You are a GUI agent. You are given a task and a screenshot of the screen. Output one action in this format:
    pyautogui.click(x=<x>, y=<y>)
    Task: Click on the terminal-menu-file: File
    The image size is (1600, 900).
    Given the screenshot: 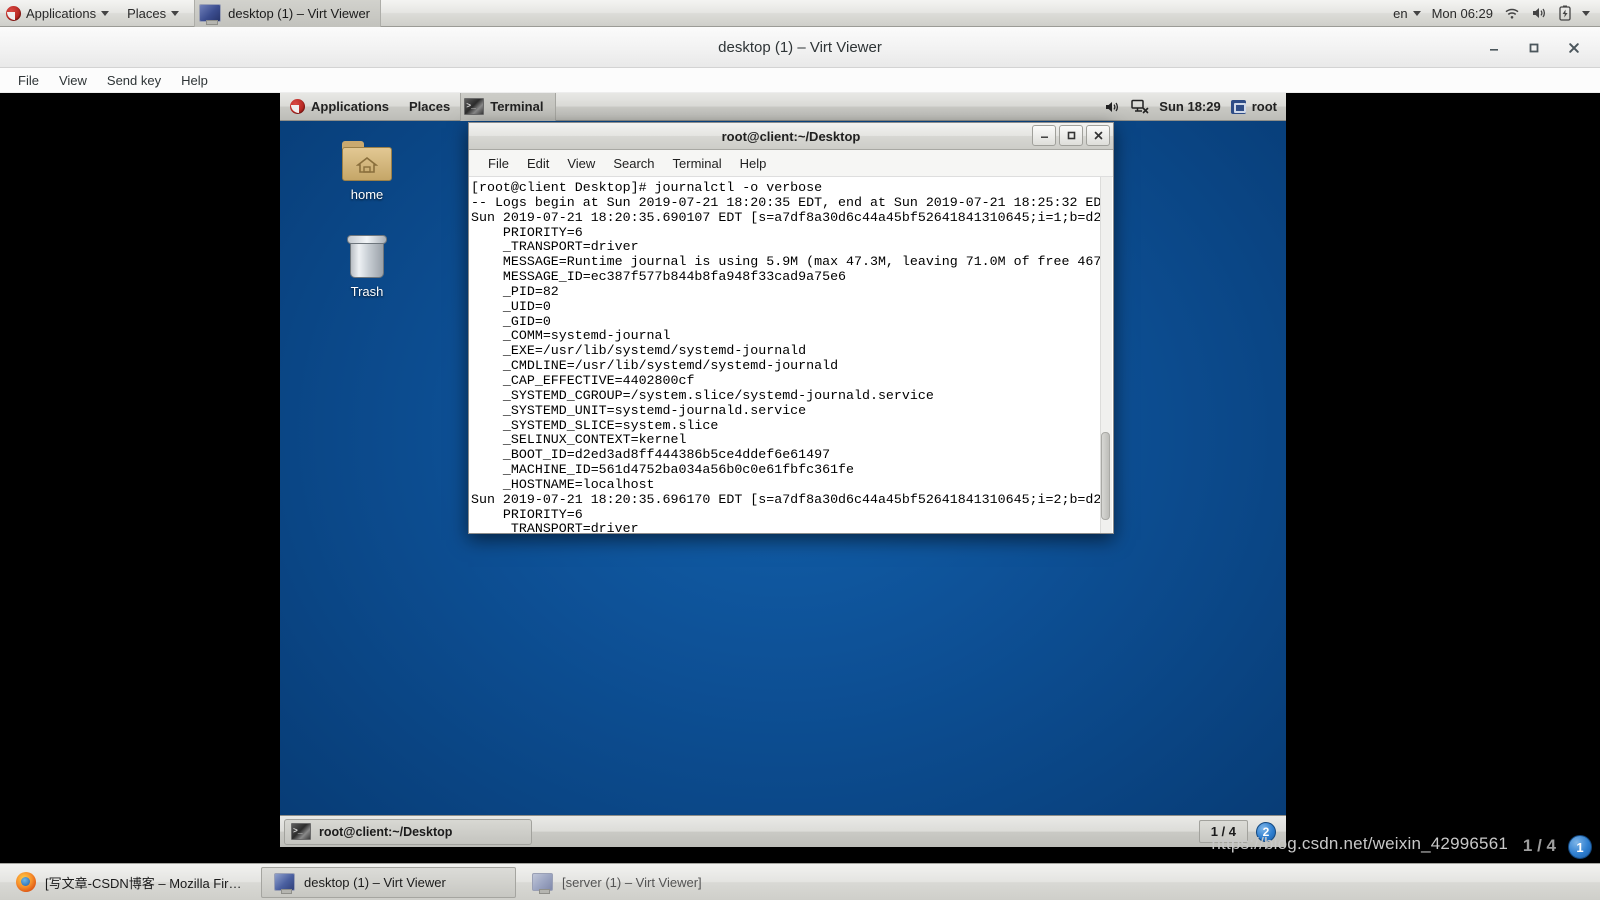 What is the action you would take?
    pyautogui.click(x=498, y=163)
    